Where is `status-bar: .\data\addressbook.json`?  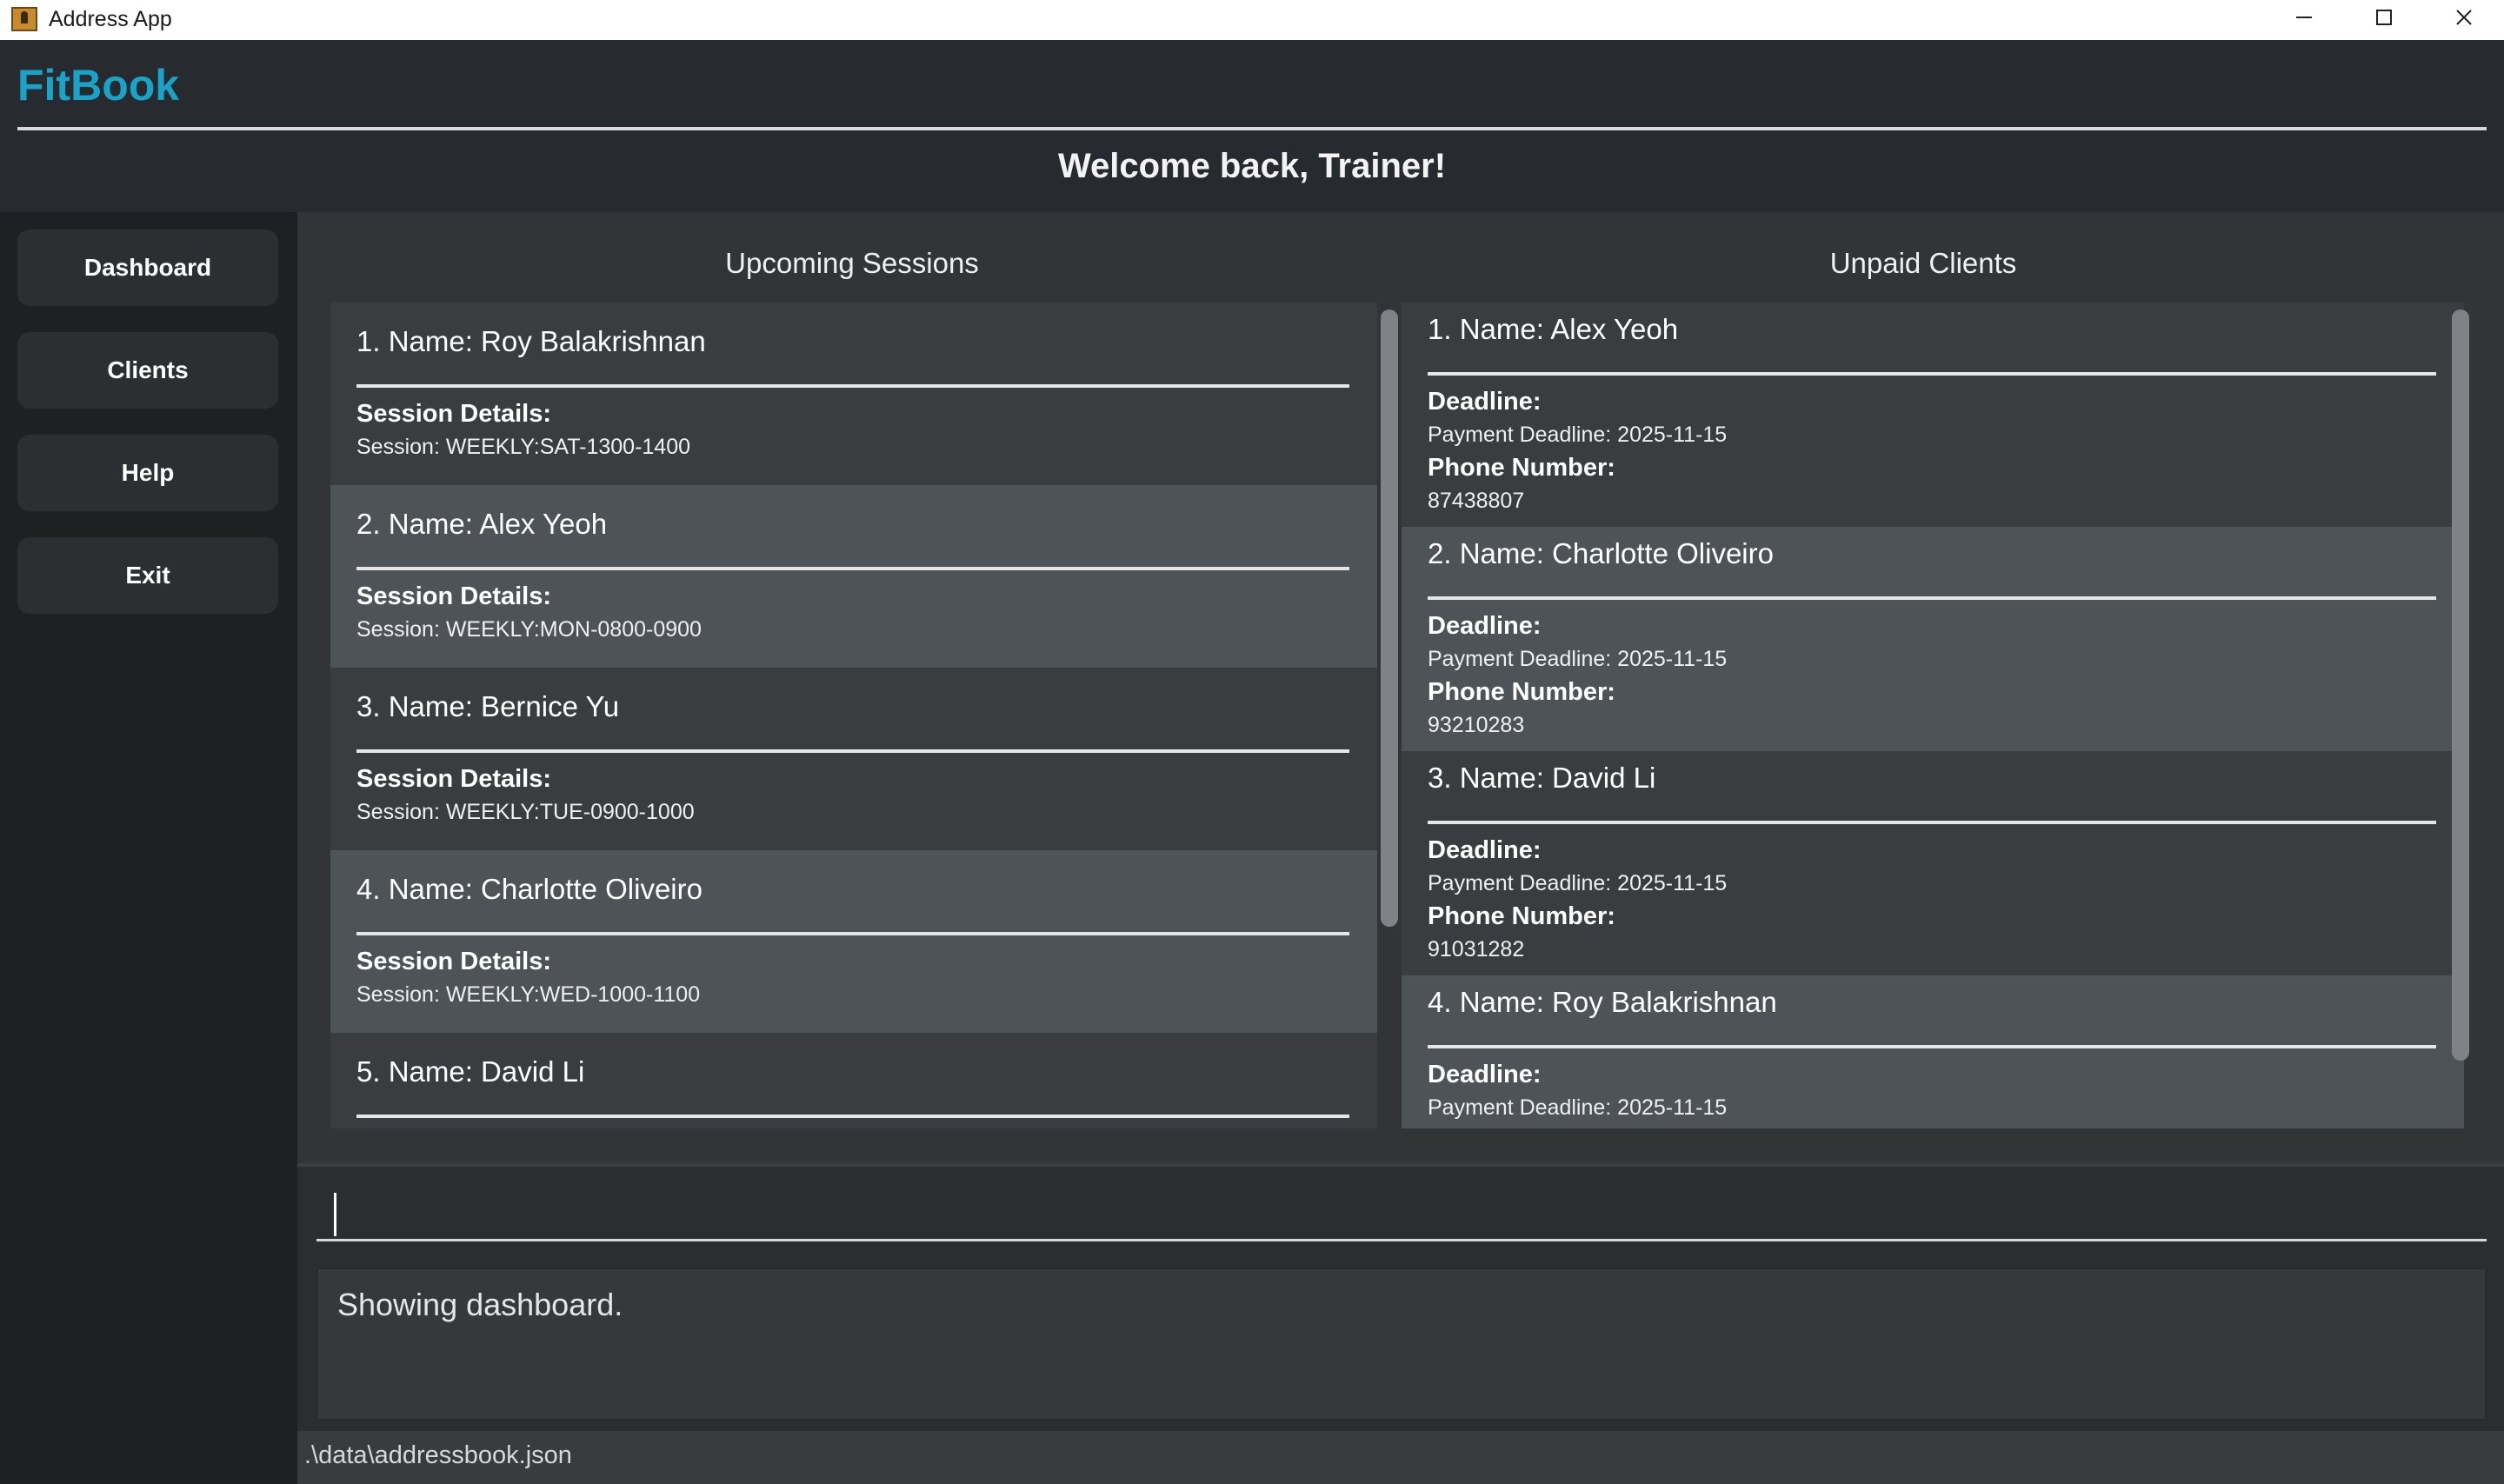
status-bar: .\data\addressbook.json is located at coordinates (1400, 1457).